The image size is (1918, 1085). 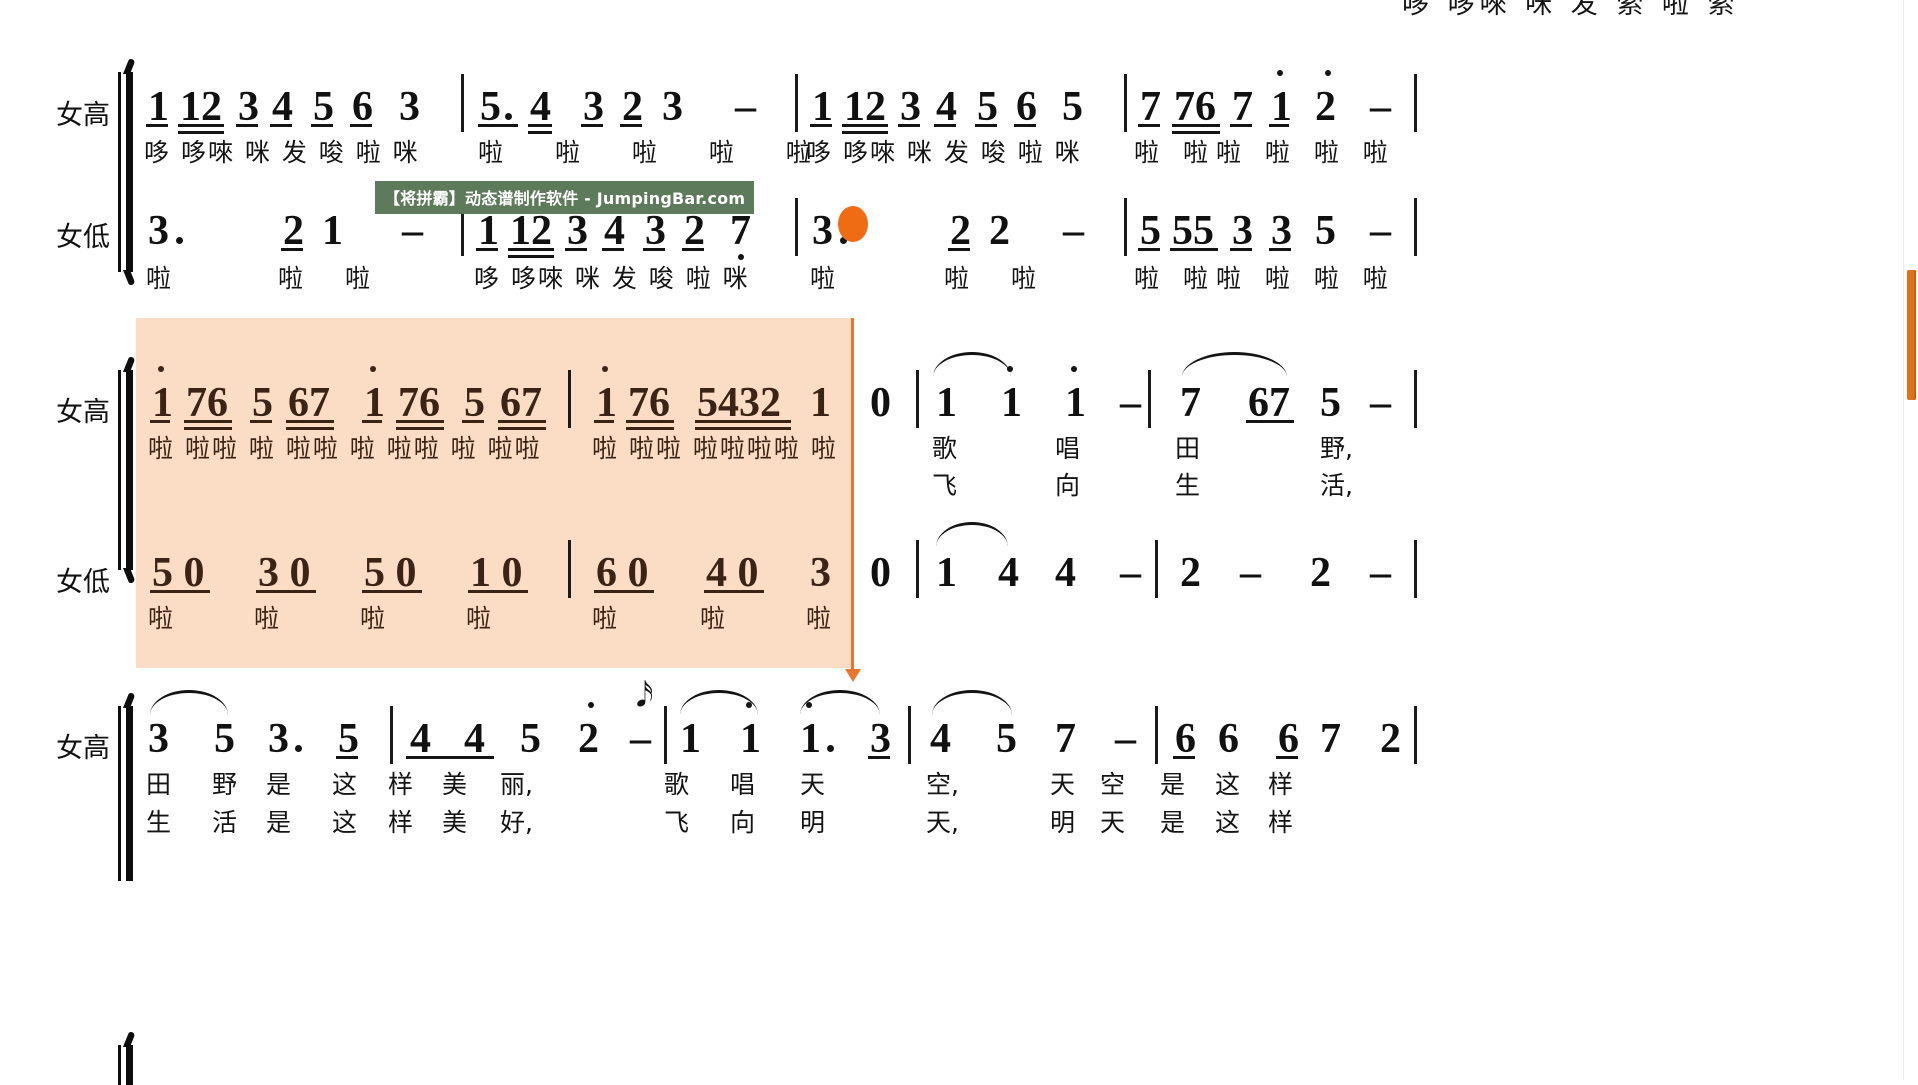 I want to click on note-group: 12, so click(x=865, y=107).